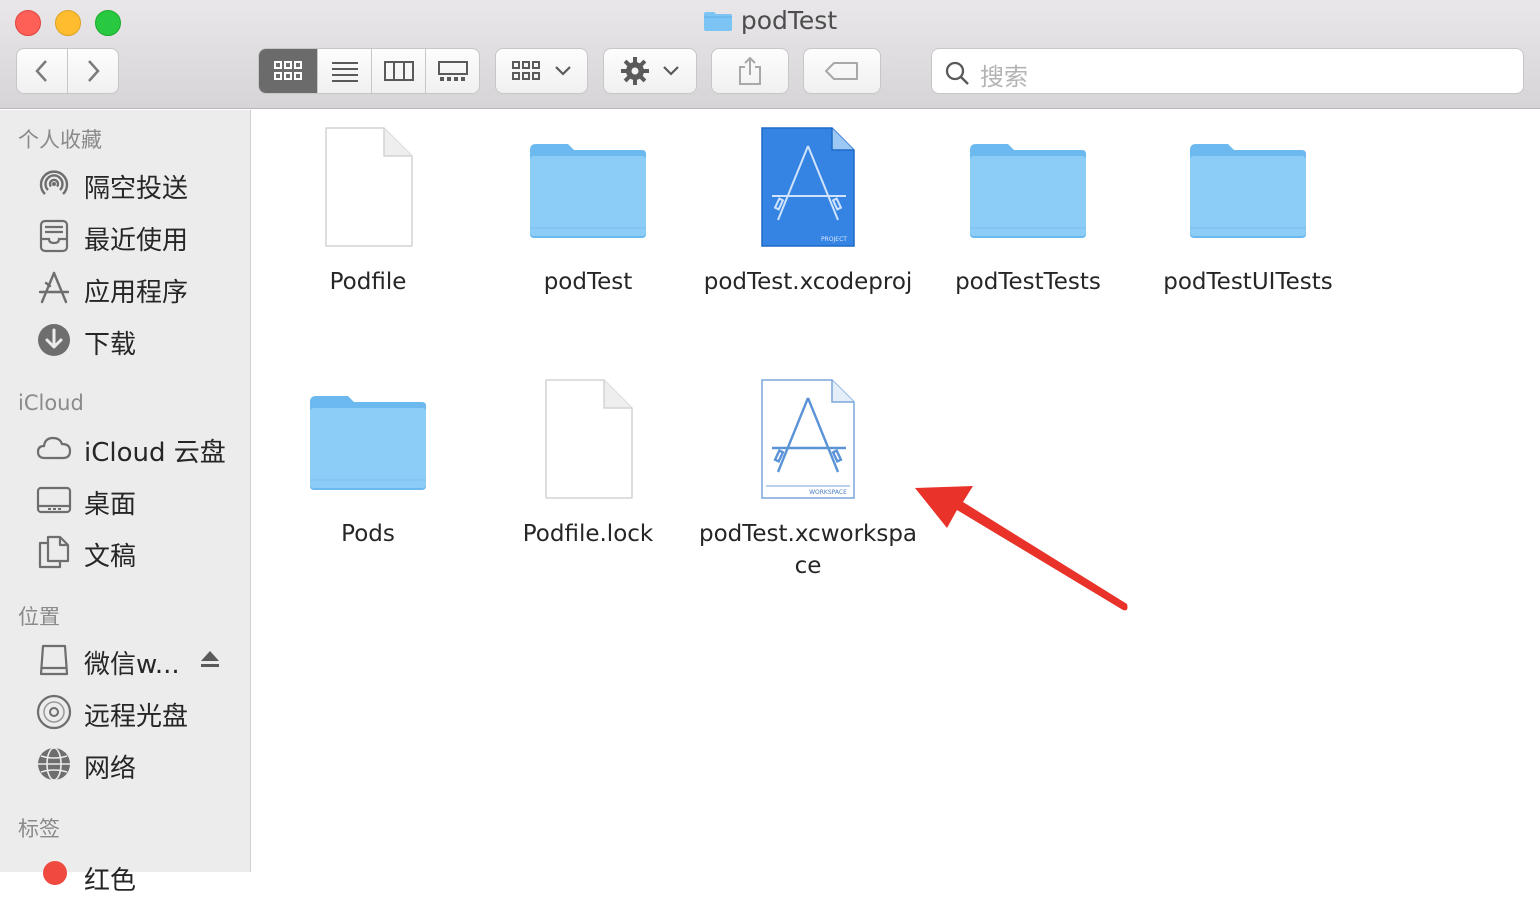 The image size is (1540, 899). Describe the element at coordinates (136, 241) in the screenshot. I see `sidebar-item-label: 最近使用` at that location.